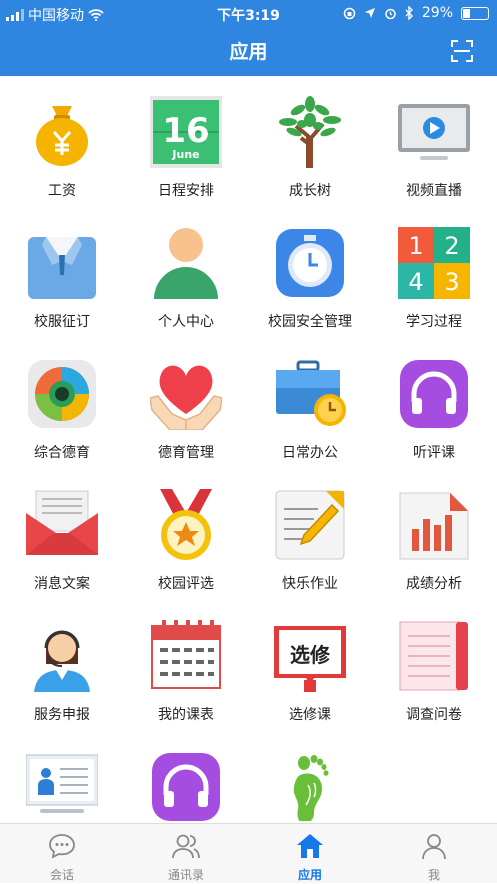  I want to click on tab-bar: 会话 通讯录 应用 我, so click(248, 853).